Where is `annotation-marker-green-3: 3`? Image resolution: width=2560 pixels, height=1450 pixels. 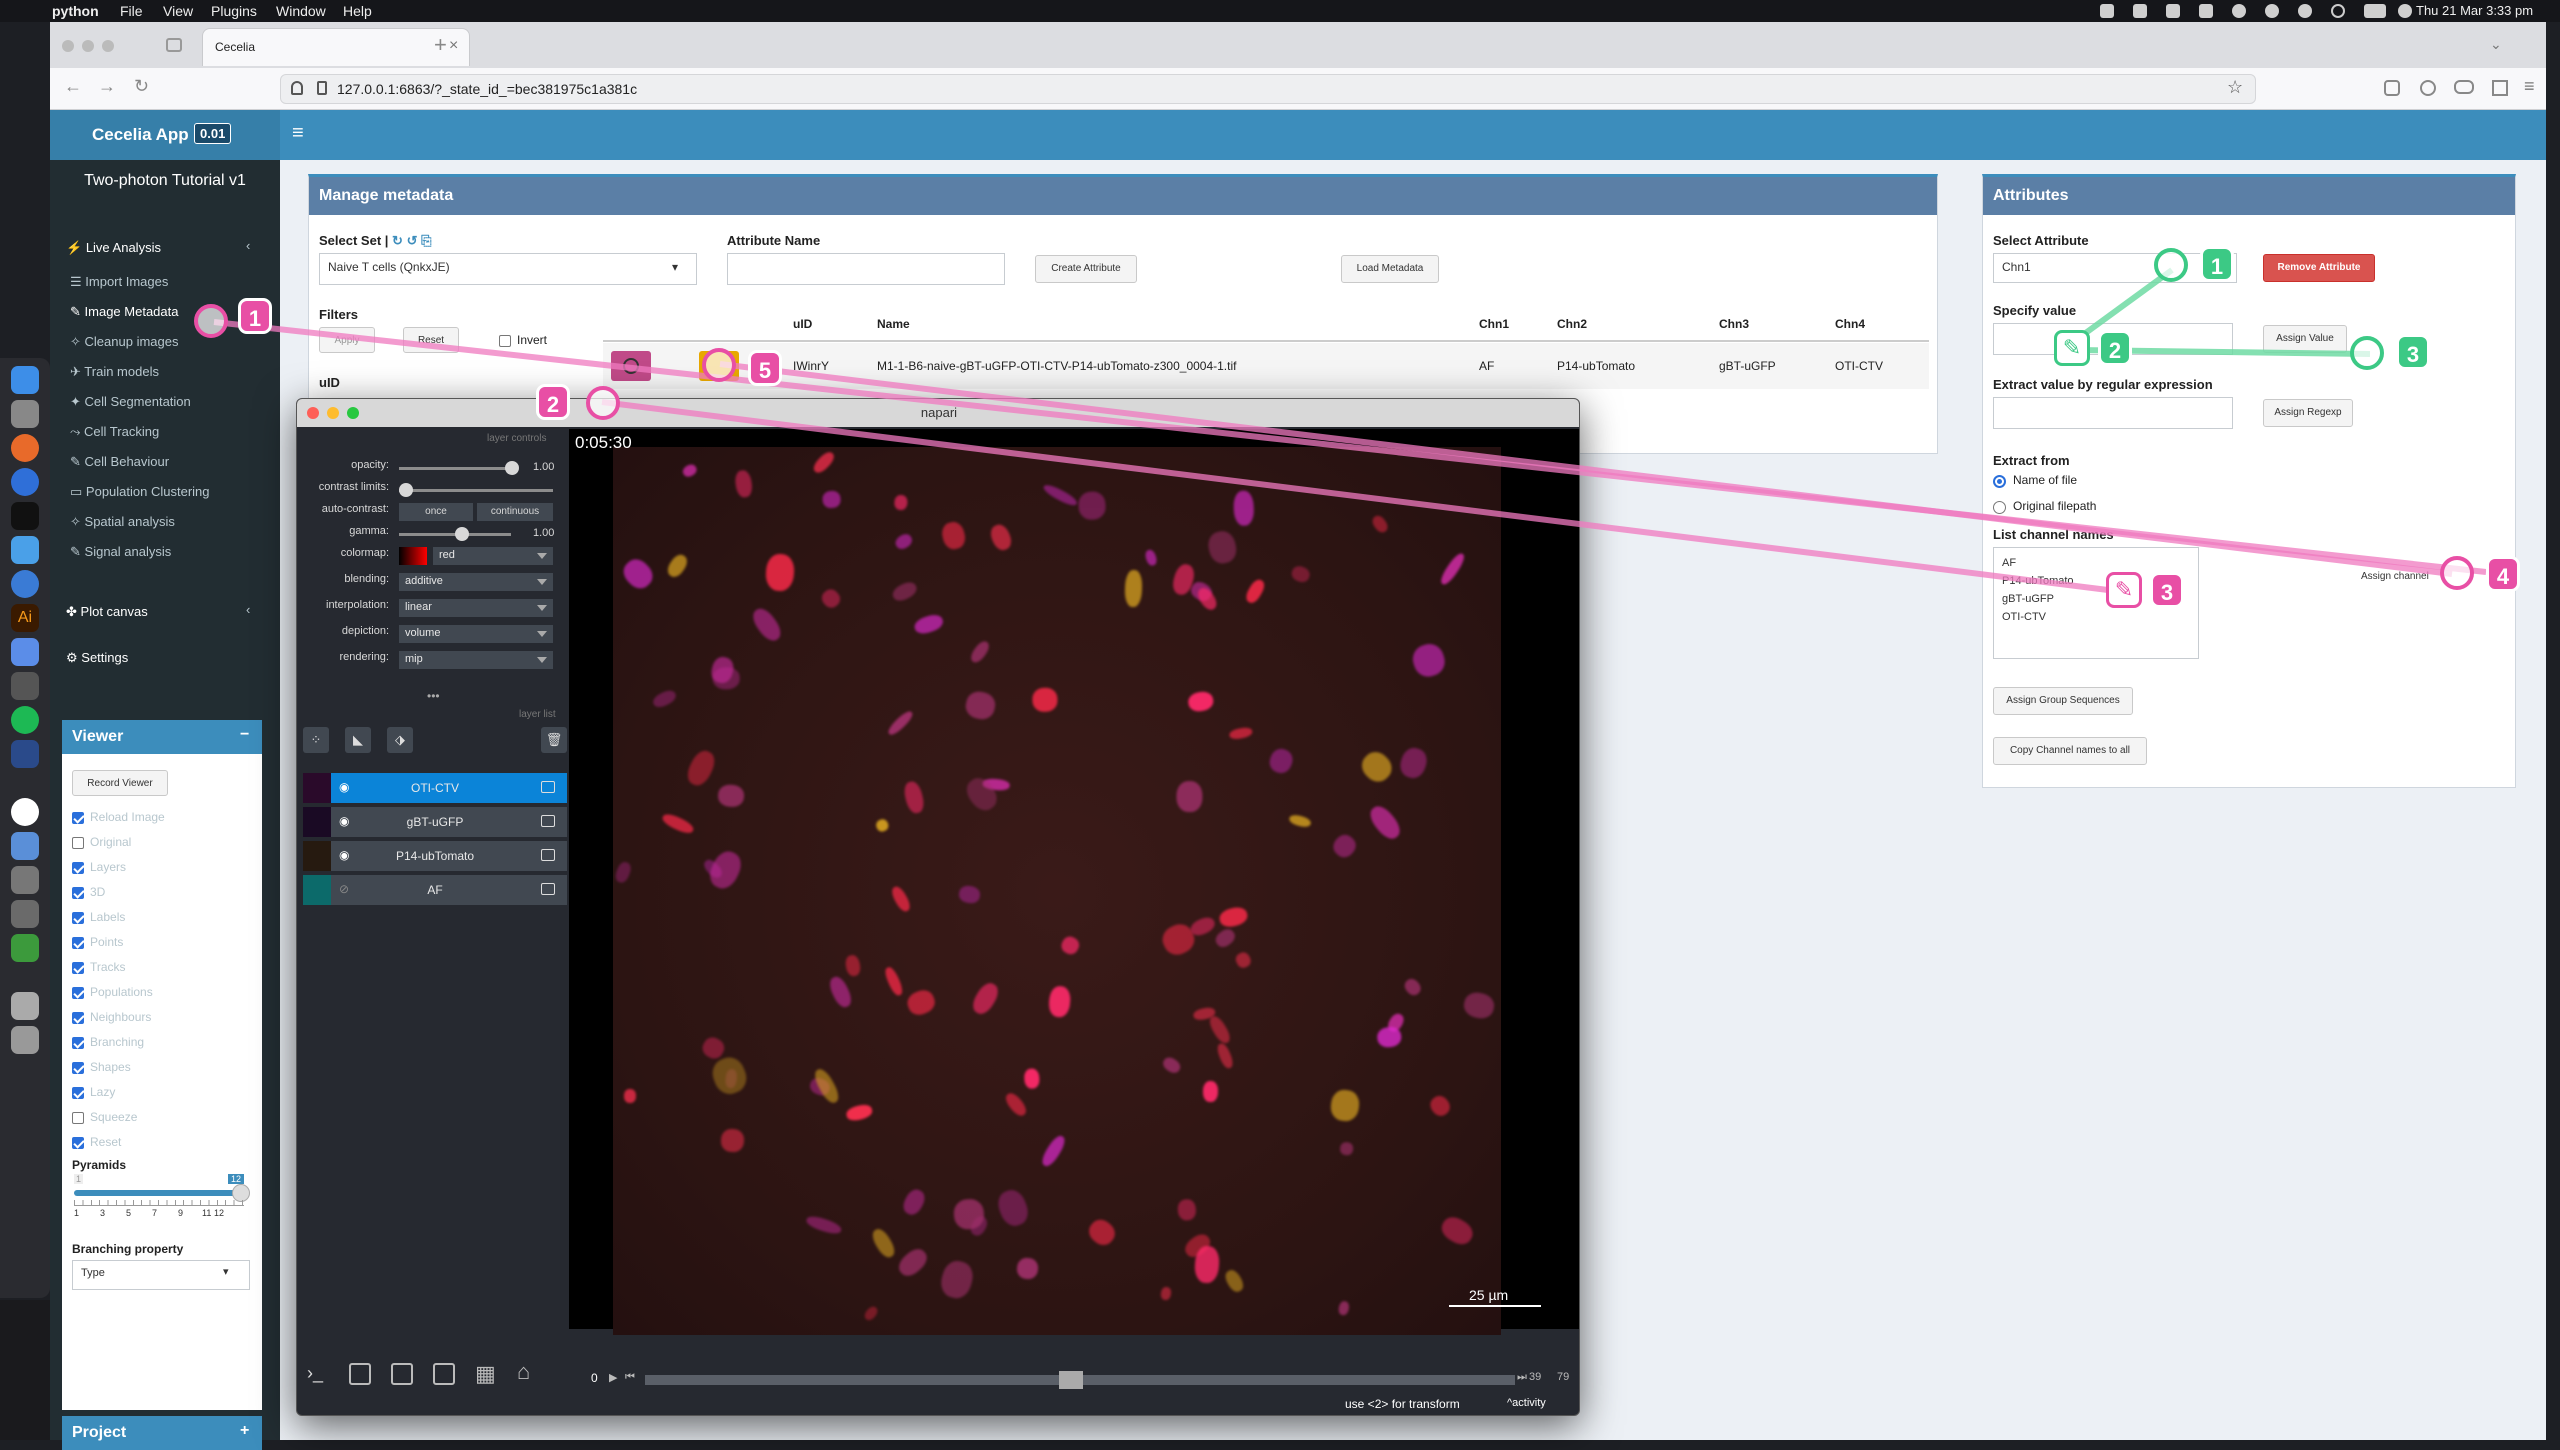
annotation-marker-green-3: 3 is located at coordinates (2413, 352).